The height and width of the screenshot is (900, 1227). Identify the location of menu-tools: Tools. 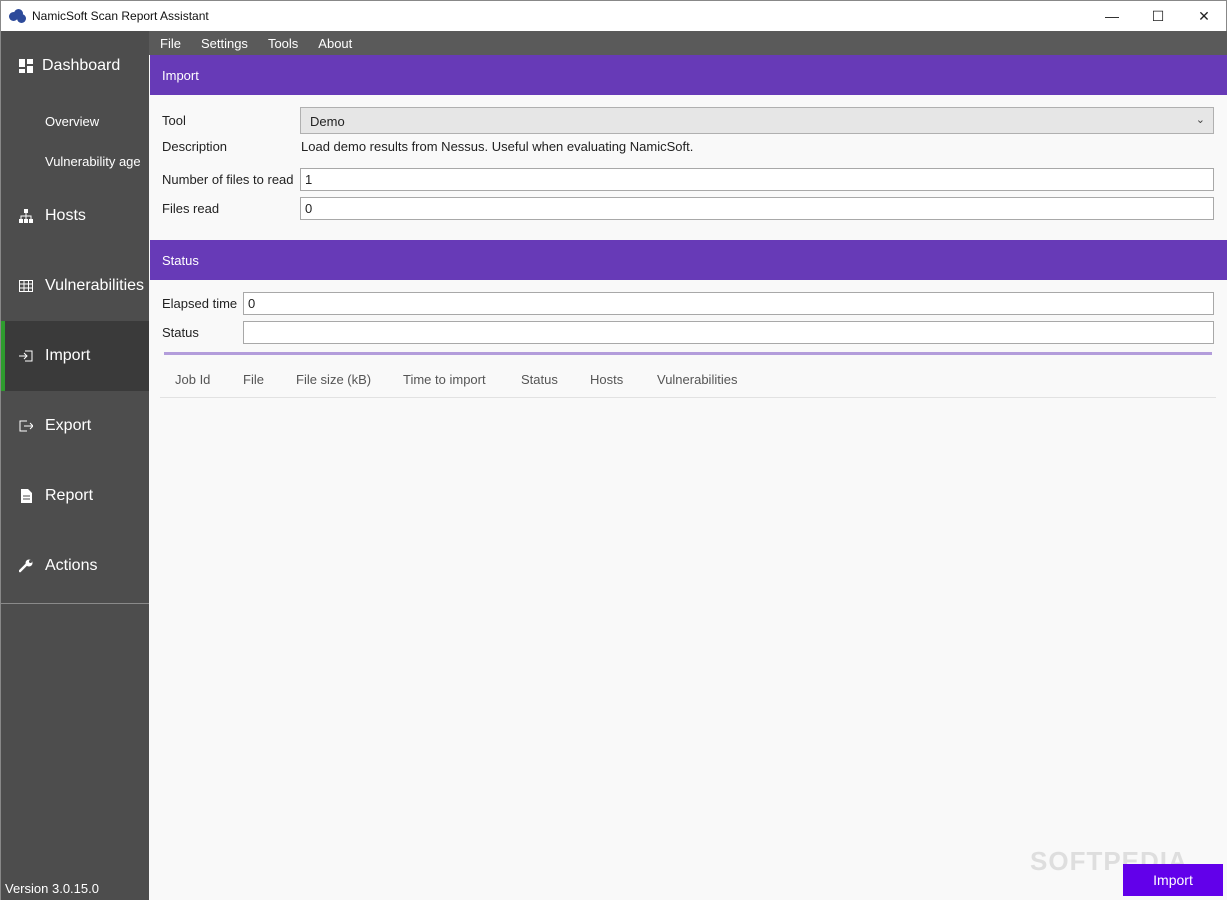
(283, 43).